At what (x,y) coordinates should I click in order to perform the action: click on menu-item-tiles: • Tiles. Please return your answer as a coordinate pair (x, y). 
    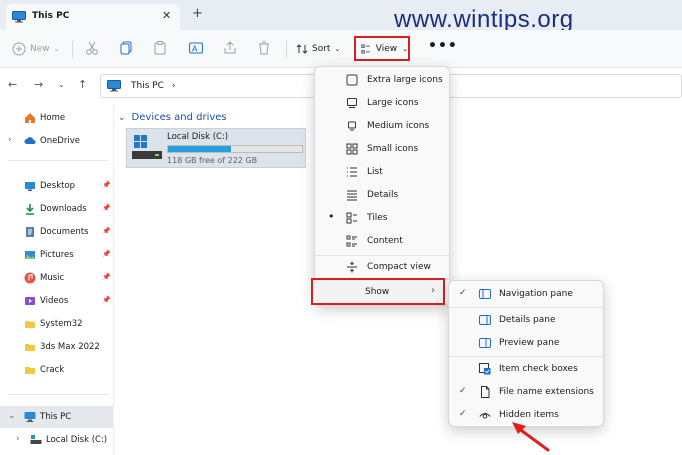
    Looking at the image, I should click on (382, 218).